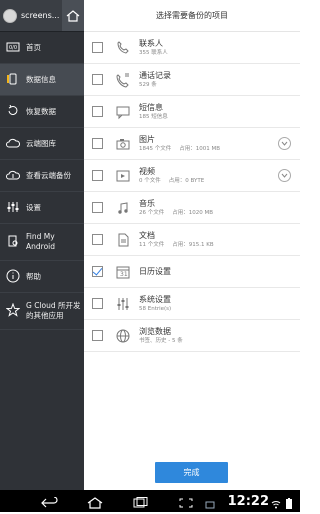 This screenshot has width=320, height=514. What do you see at coordinates (186, 180) in the screenshot?
I see `item-size: 占用：0 BYTE` at bounding box center [186, 180].